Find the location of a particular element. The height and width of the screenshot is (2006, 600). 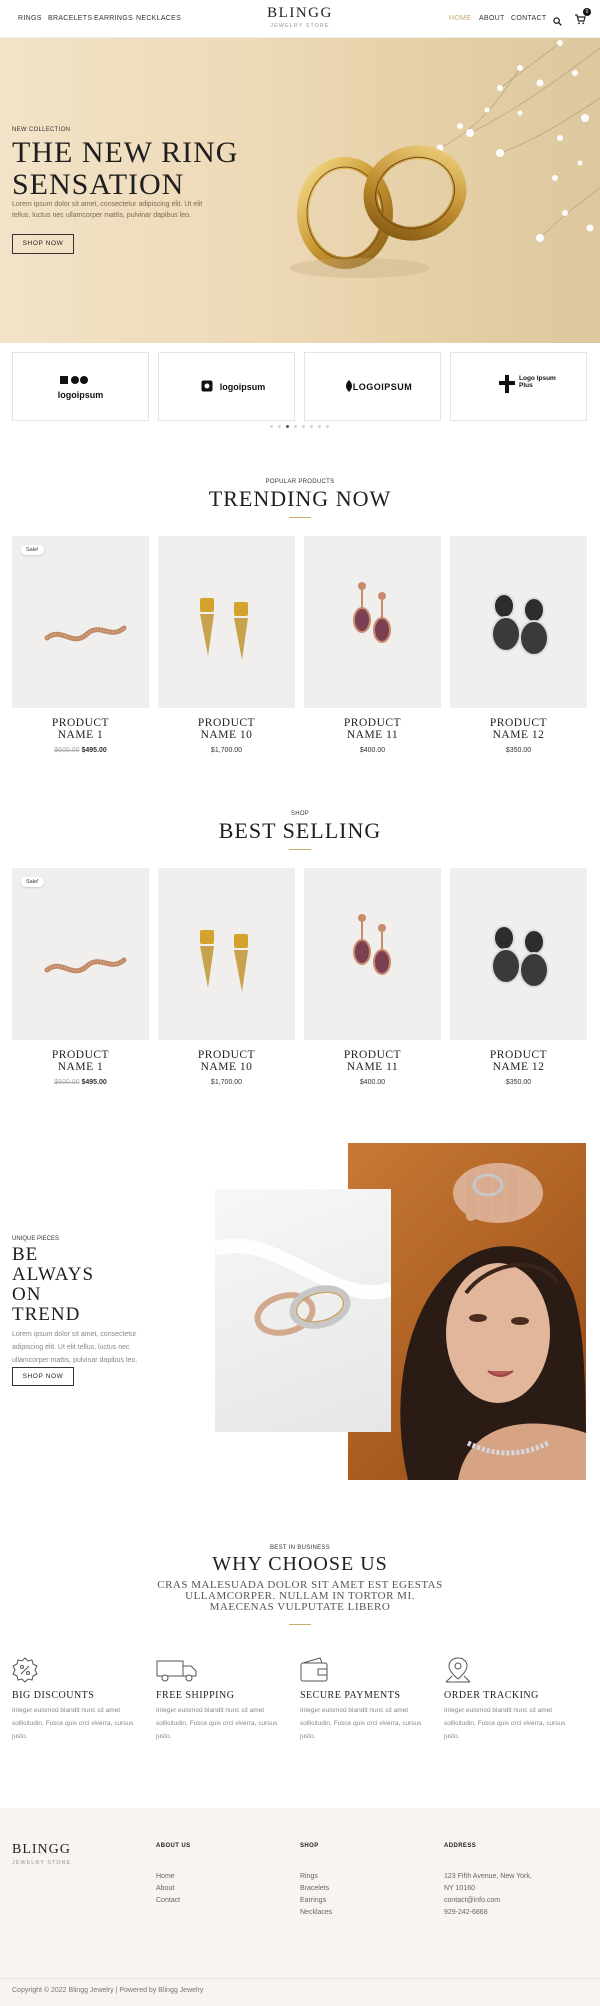

footer-link-bracelets: Bracelets is located at coordinates (314, 1888).